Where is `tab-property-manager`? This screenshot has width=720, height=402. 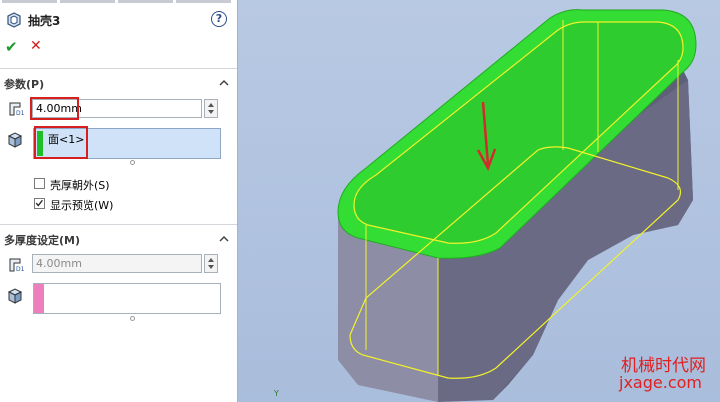
tab-property-manager is located at coordinates (87, 1).